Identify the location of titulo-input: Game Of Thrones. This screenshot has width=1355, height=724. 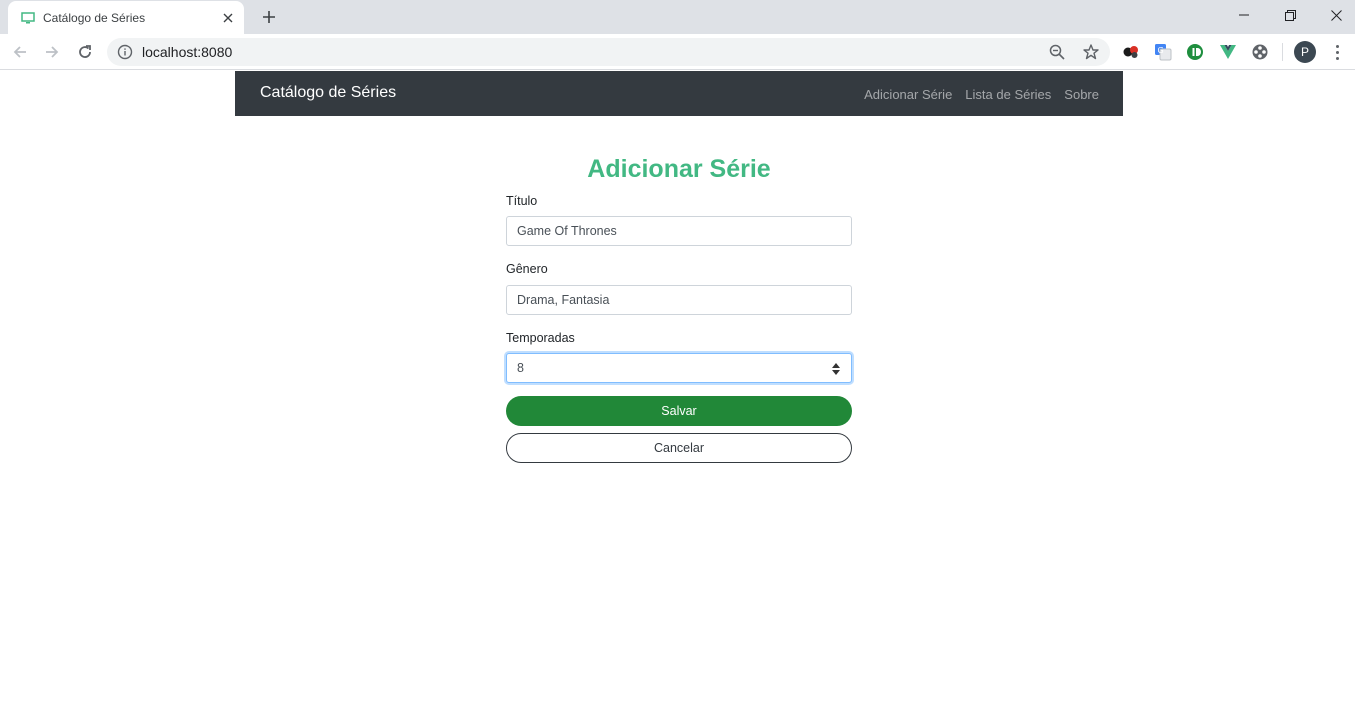
(679, 231).